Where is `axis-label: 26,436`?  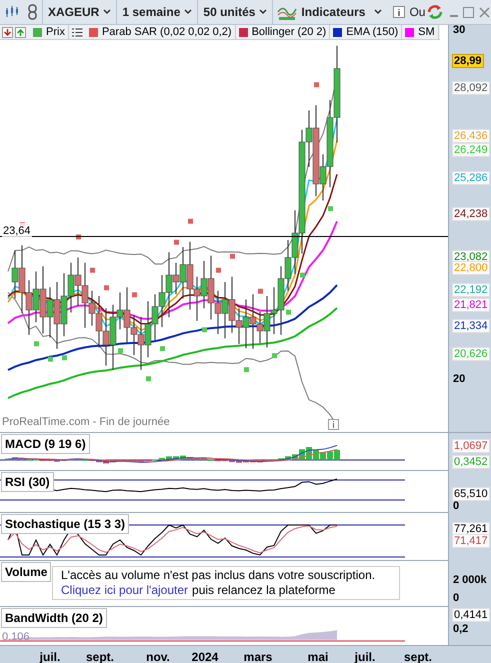
axis-label: 26,436 is located at coordinates (471, 136).